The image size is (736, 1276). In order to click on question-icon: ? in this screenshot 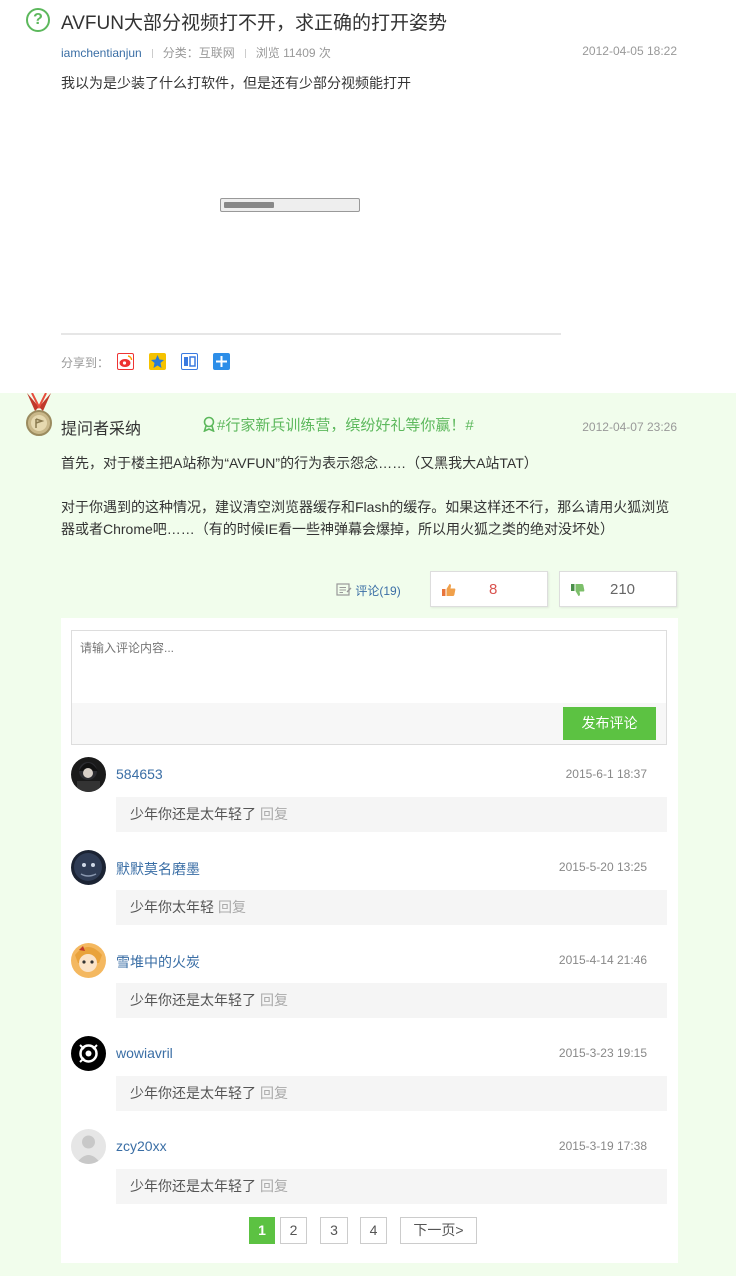, I will do `click(38, 20)`.